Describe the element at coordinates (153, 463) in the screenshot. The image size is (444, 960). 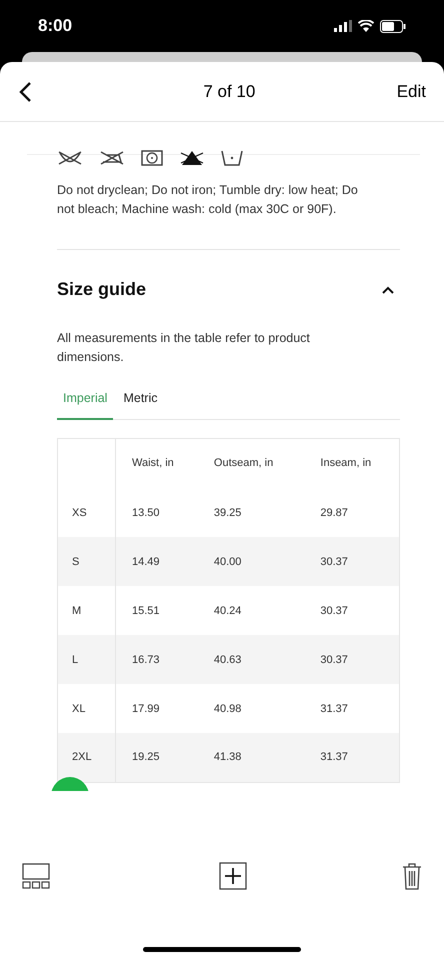
I see `column-header: Waist, in` at that location.